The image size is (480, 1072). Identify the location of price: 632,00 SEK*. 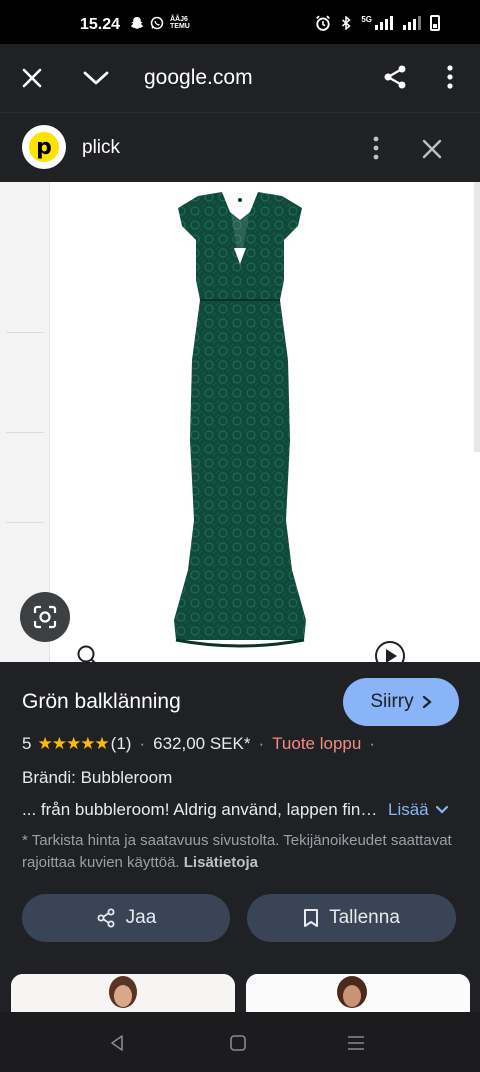
(202, 743).